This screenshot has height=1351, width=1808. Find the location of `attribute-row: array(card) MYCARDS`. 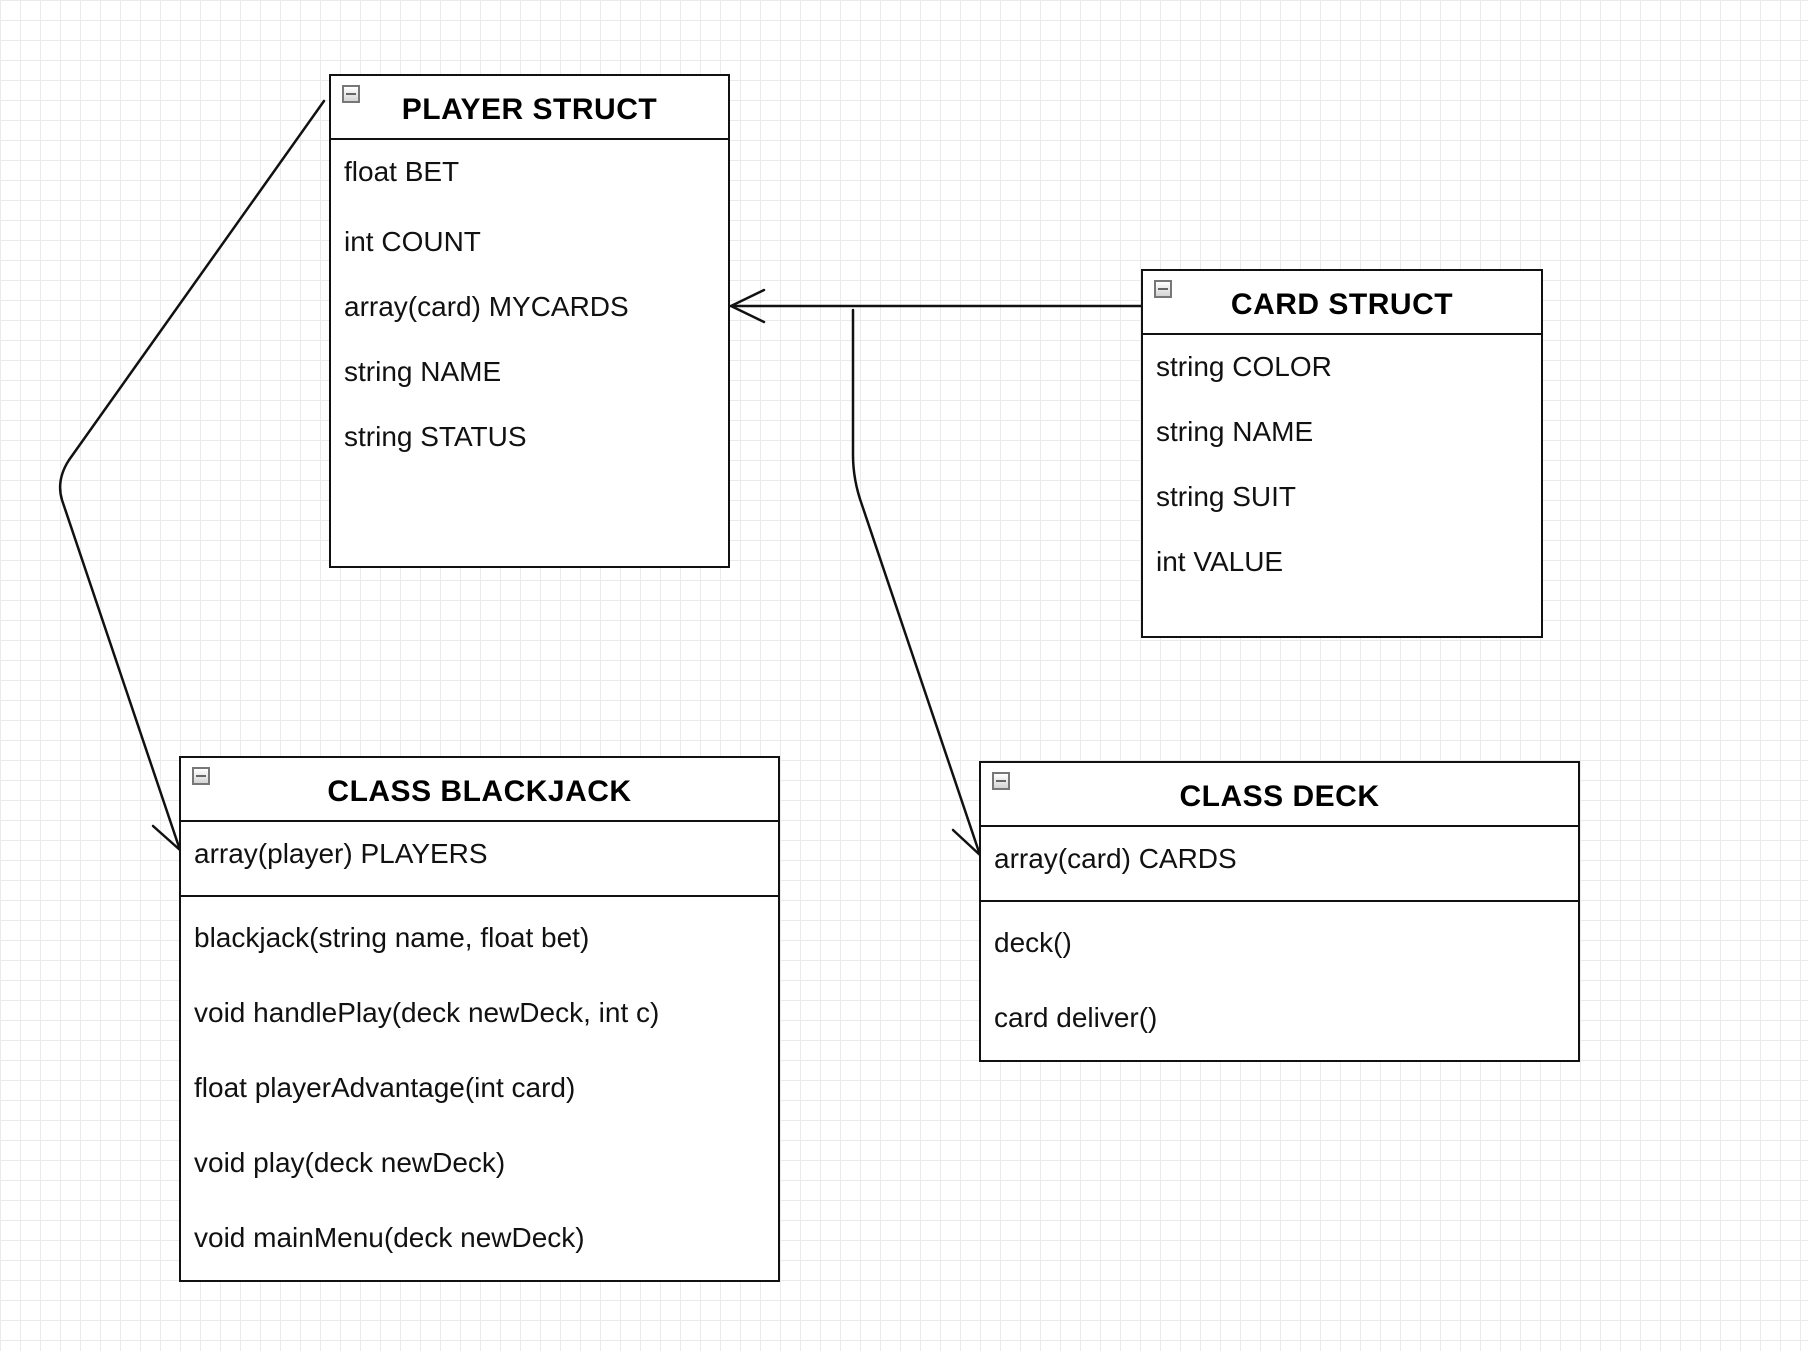

attribute-row: array(card) MYCARDS is located at coordinates (486, 306).